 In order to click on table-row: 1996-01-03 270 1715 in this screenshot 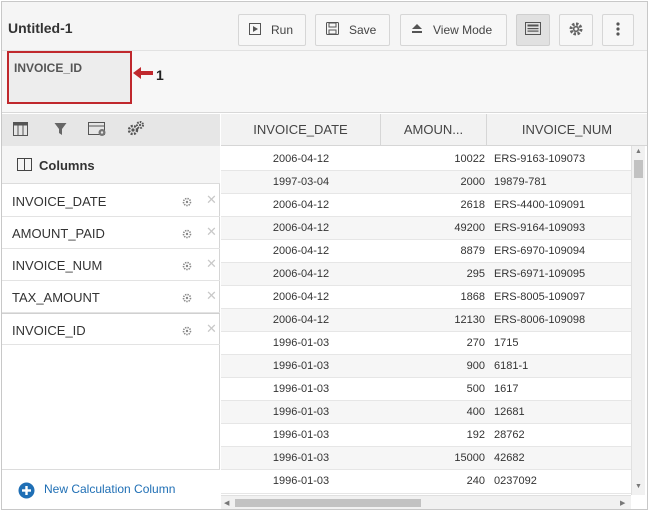, I will do `click(426, 343)`.